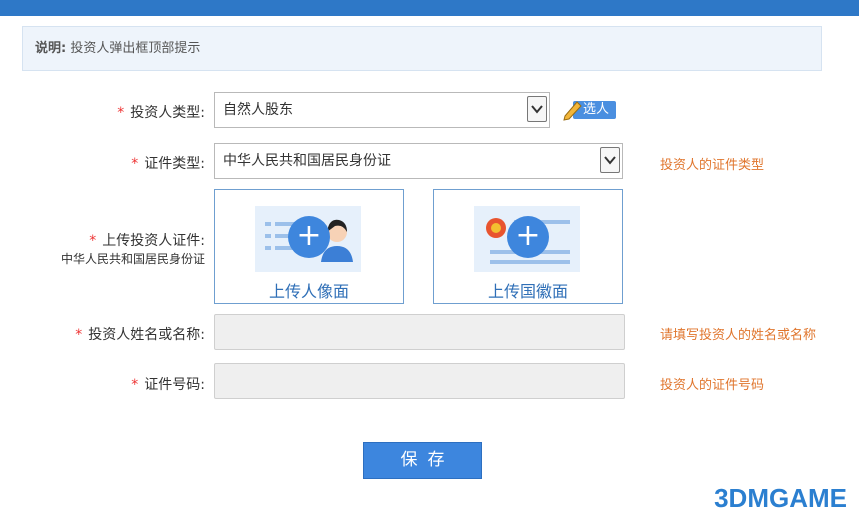  Describe the element at coordinates (527, 291) in the screenshot. I see `upload-emblem-caption: 上传国徽面` at that location.